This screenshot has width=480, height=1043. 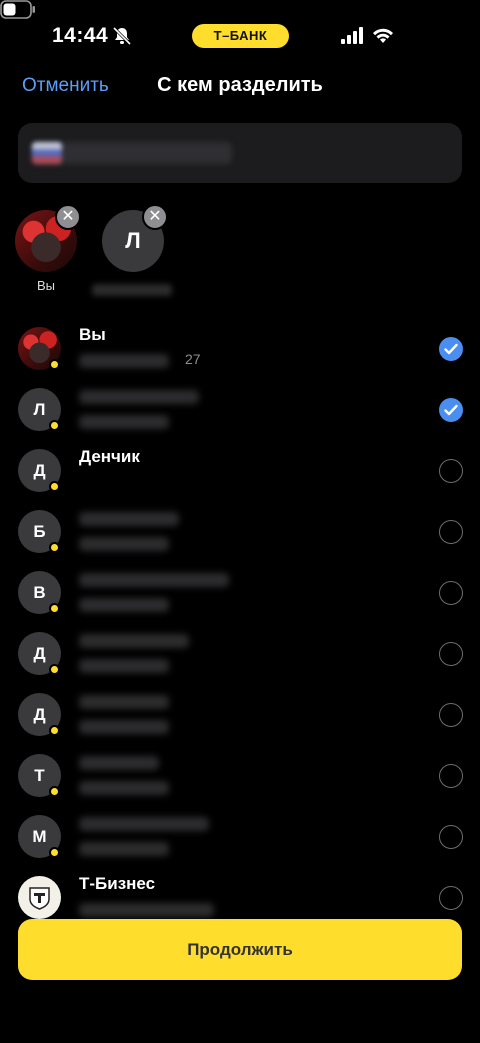 What do you see at coordinates (109, 456) in the screenshot?
I see `contact-name: Денчик` at bounding box center [109, 456].